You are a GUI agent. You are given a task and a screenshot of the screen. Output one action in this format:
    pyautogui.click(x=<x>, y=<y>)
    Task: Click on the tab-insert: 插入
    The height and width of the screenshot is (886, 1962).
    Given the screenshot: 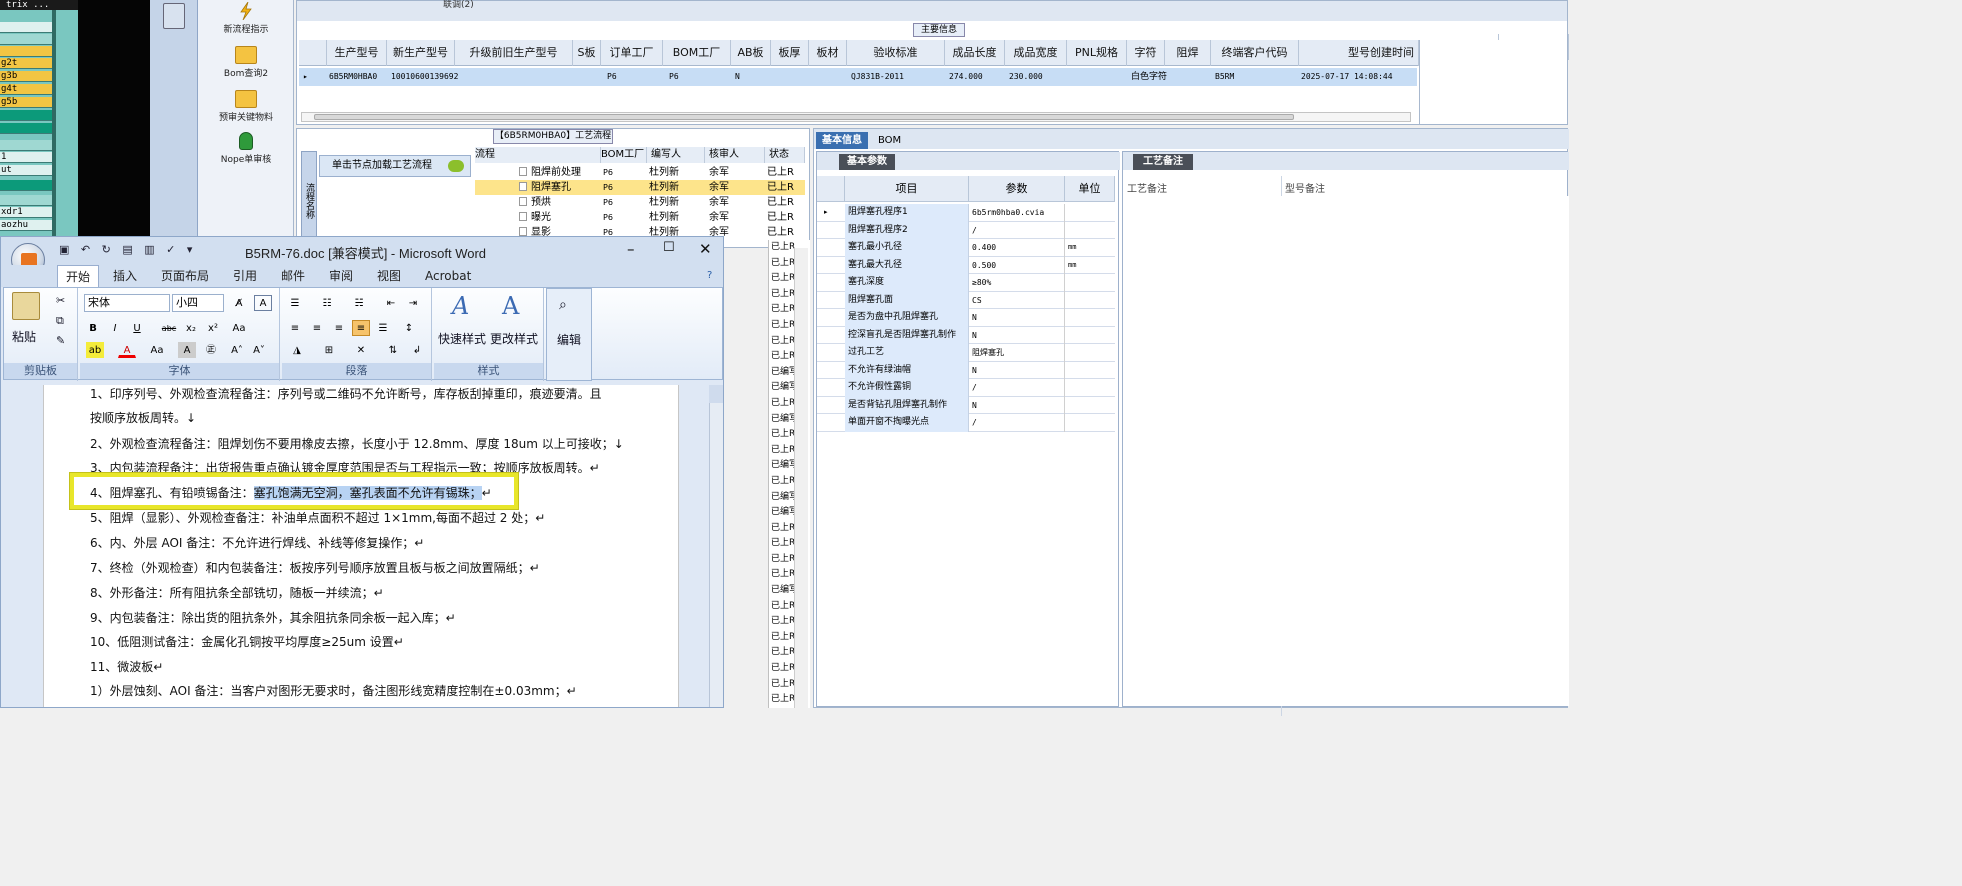 What is the action you would take?
    pyautogui.click(x=125, y=276)
    